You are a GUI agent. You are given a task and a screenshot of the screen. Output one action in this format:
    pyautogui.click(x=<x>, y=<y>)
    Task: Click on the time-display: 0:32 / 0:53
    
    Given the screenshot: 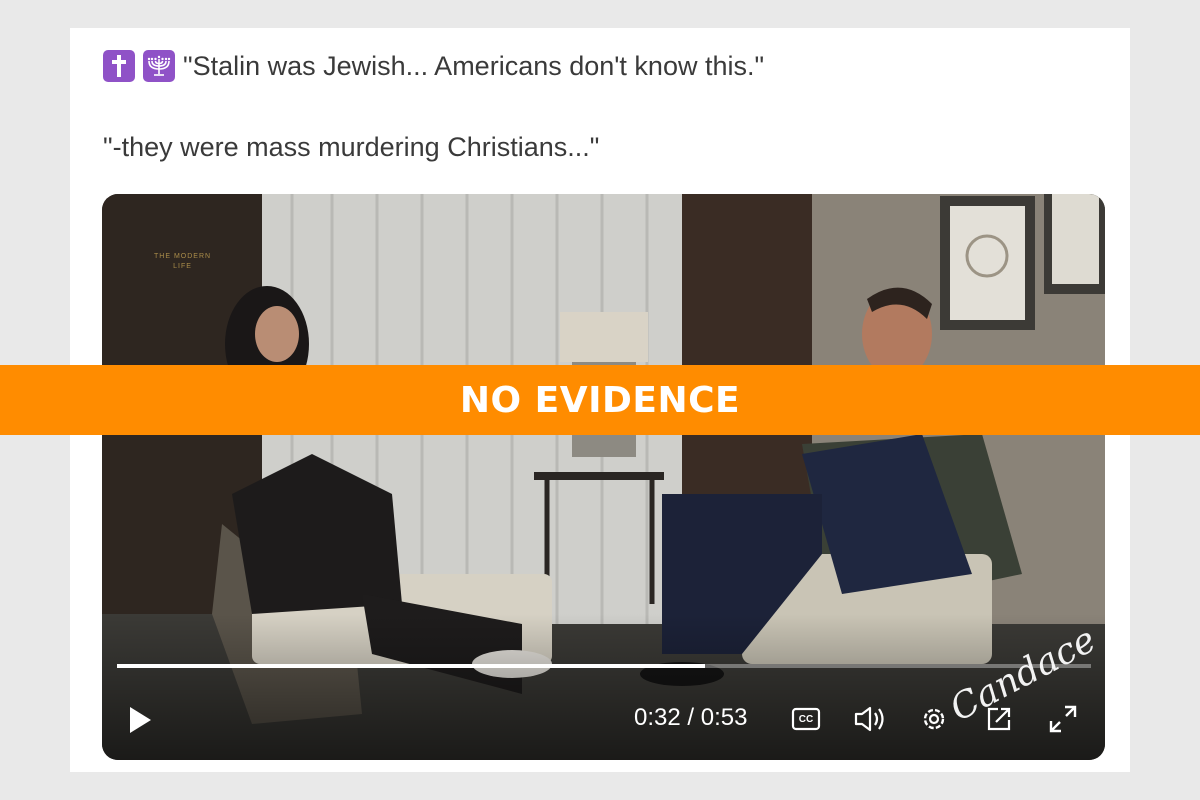 What is the action you would take?
    pyautogui.click(x=691, y=717)
    